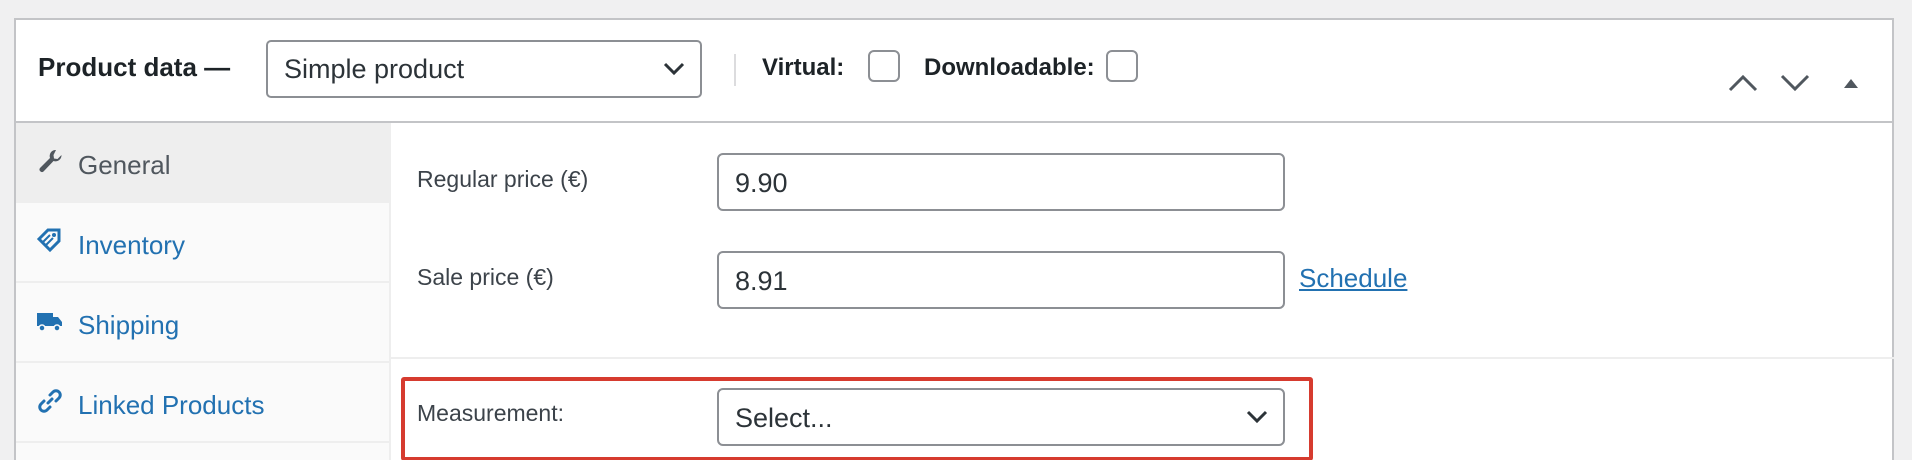  I want to click on virtual-checkbox, so click(884, 66).